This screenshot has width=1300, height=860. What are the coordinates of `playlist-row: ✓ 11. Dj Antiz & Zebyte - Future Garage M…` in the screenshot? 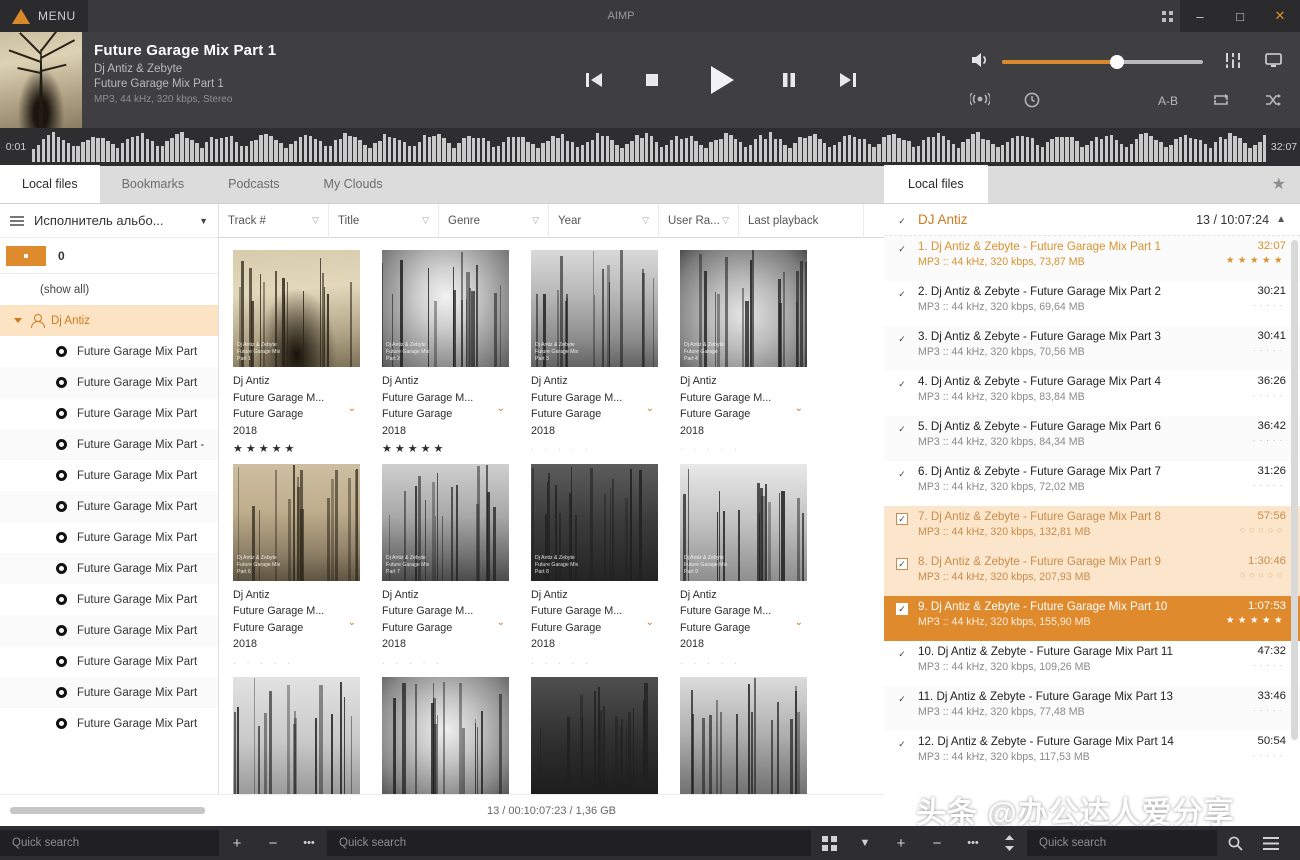 It's located at (1092, 708).